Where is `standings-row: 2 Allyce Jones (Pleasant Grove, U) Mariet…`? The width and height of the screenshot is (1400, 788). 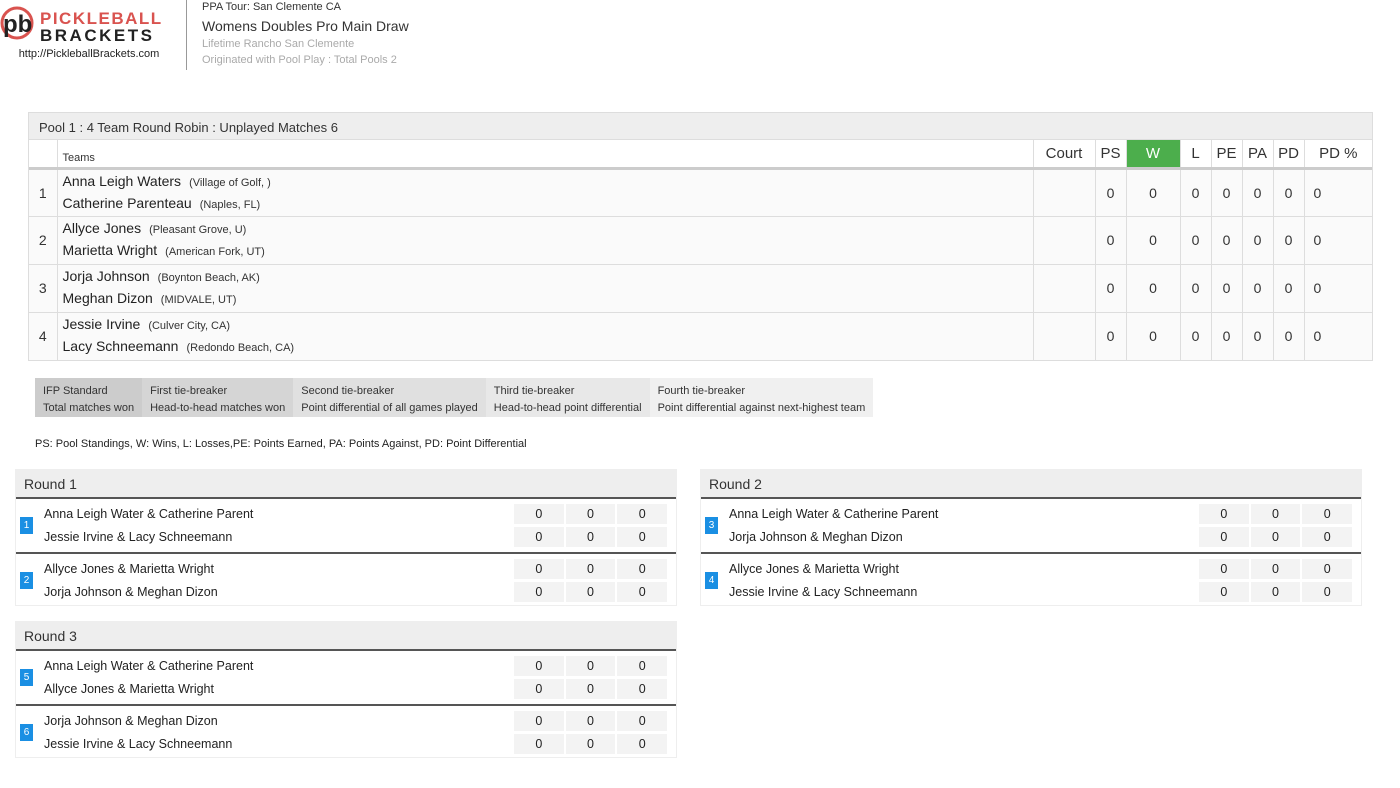 standings-row: 2 Allyce Jones (Pleasant Grove, U) Mariet… is located at coordinates (700, 239).